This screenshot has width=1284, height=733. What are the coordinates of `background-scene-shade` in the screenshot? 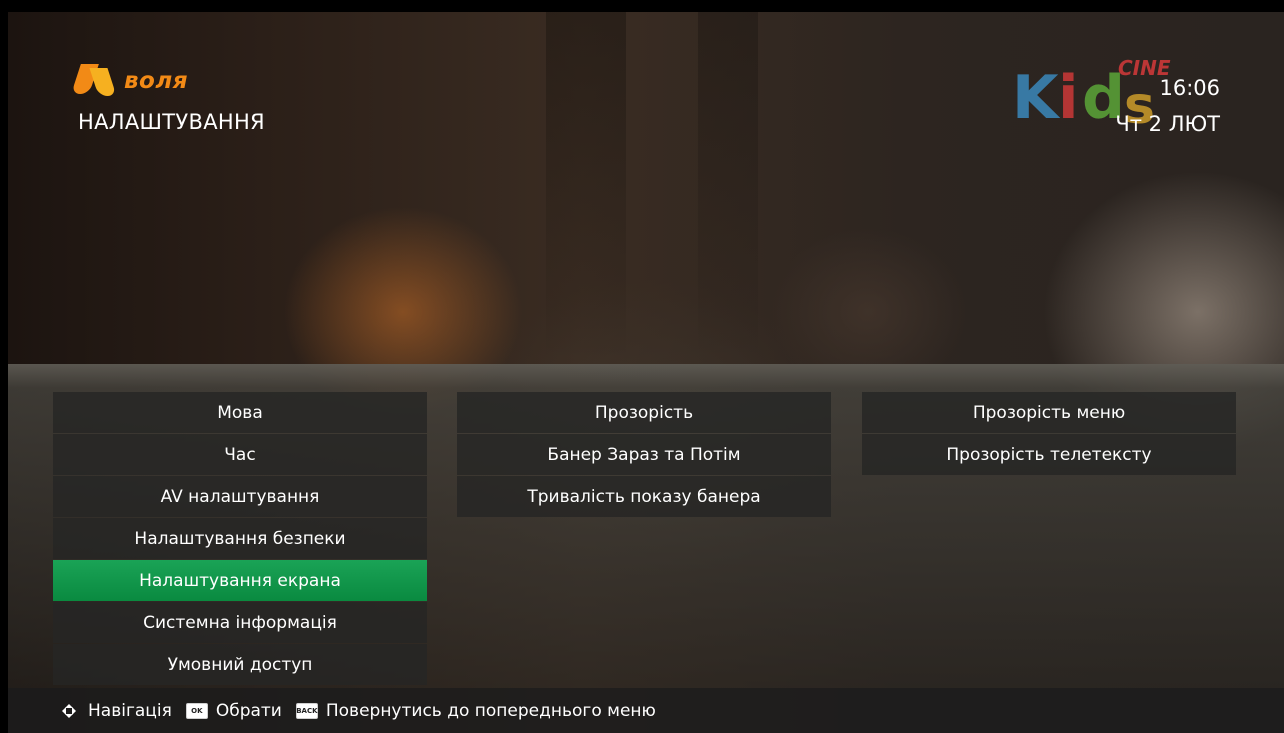 It's located at (728, 188).